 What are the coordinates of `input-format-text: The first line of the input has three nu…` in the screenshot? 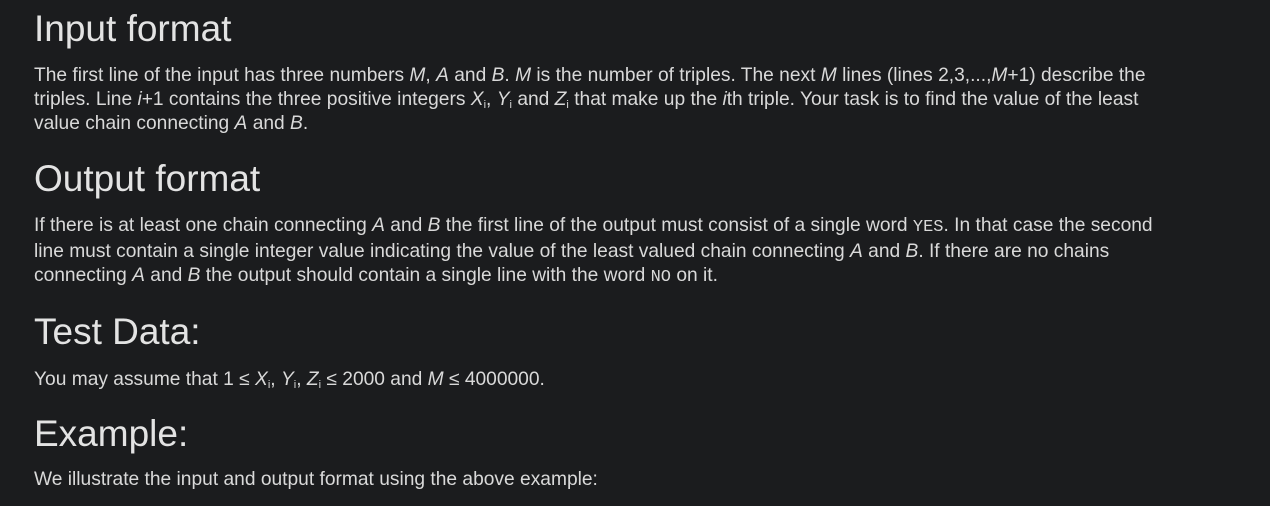 It's located at (590, 99).